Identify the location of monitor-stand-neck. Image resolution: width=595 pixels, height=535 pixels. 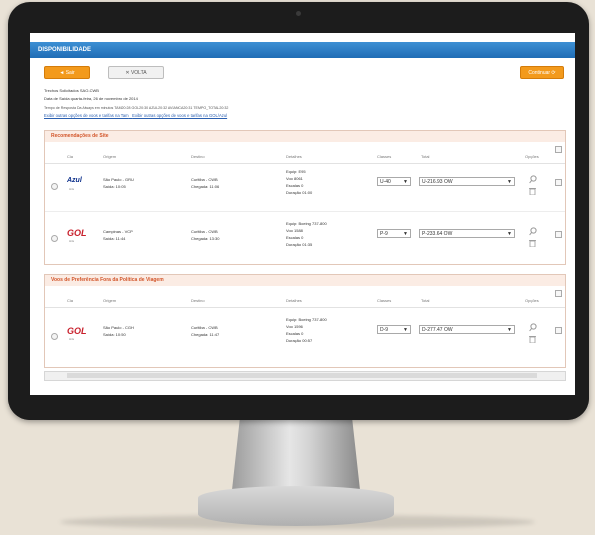
(296, 455).